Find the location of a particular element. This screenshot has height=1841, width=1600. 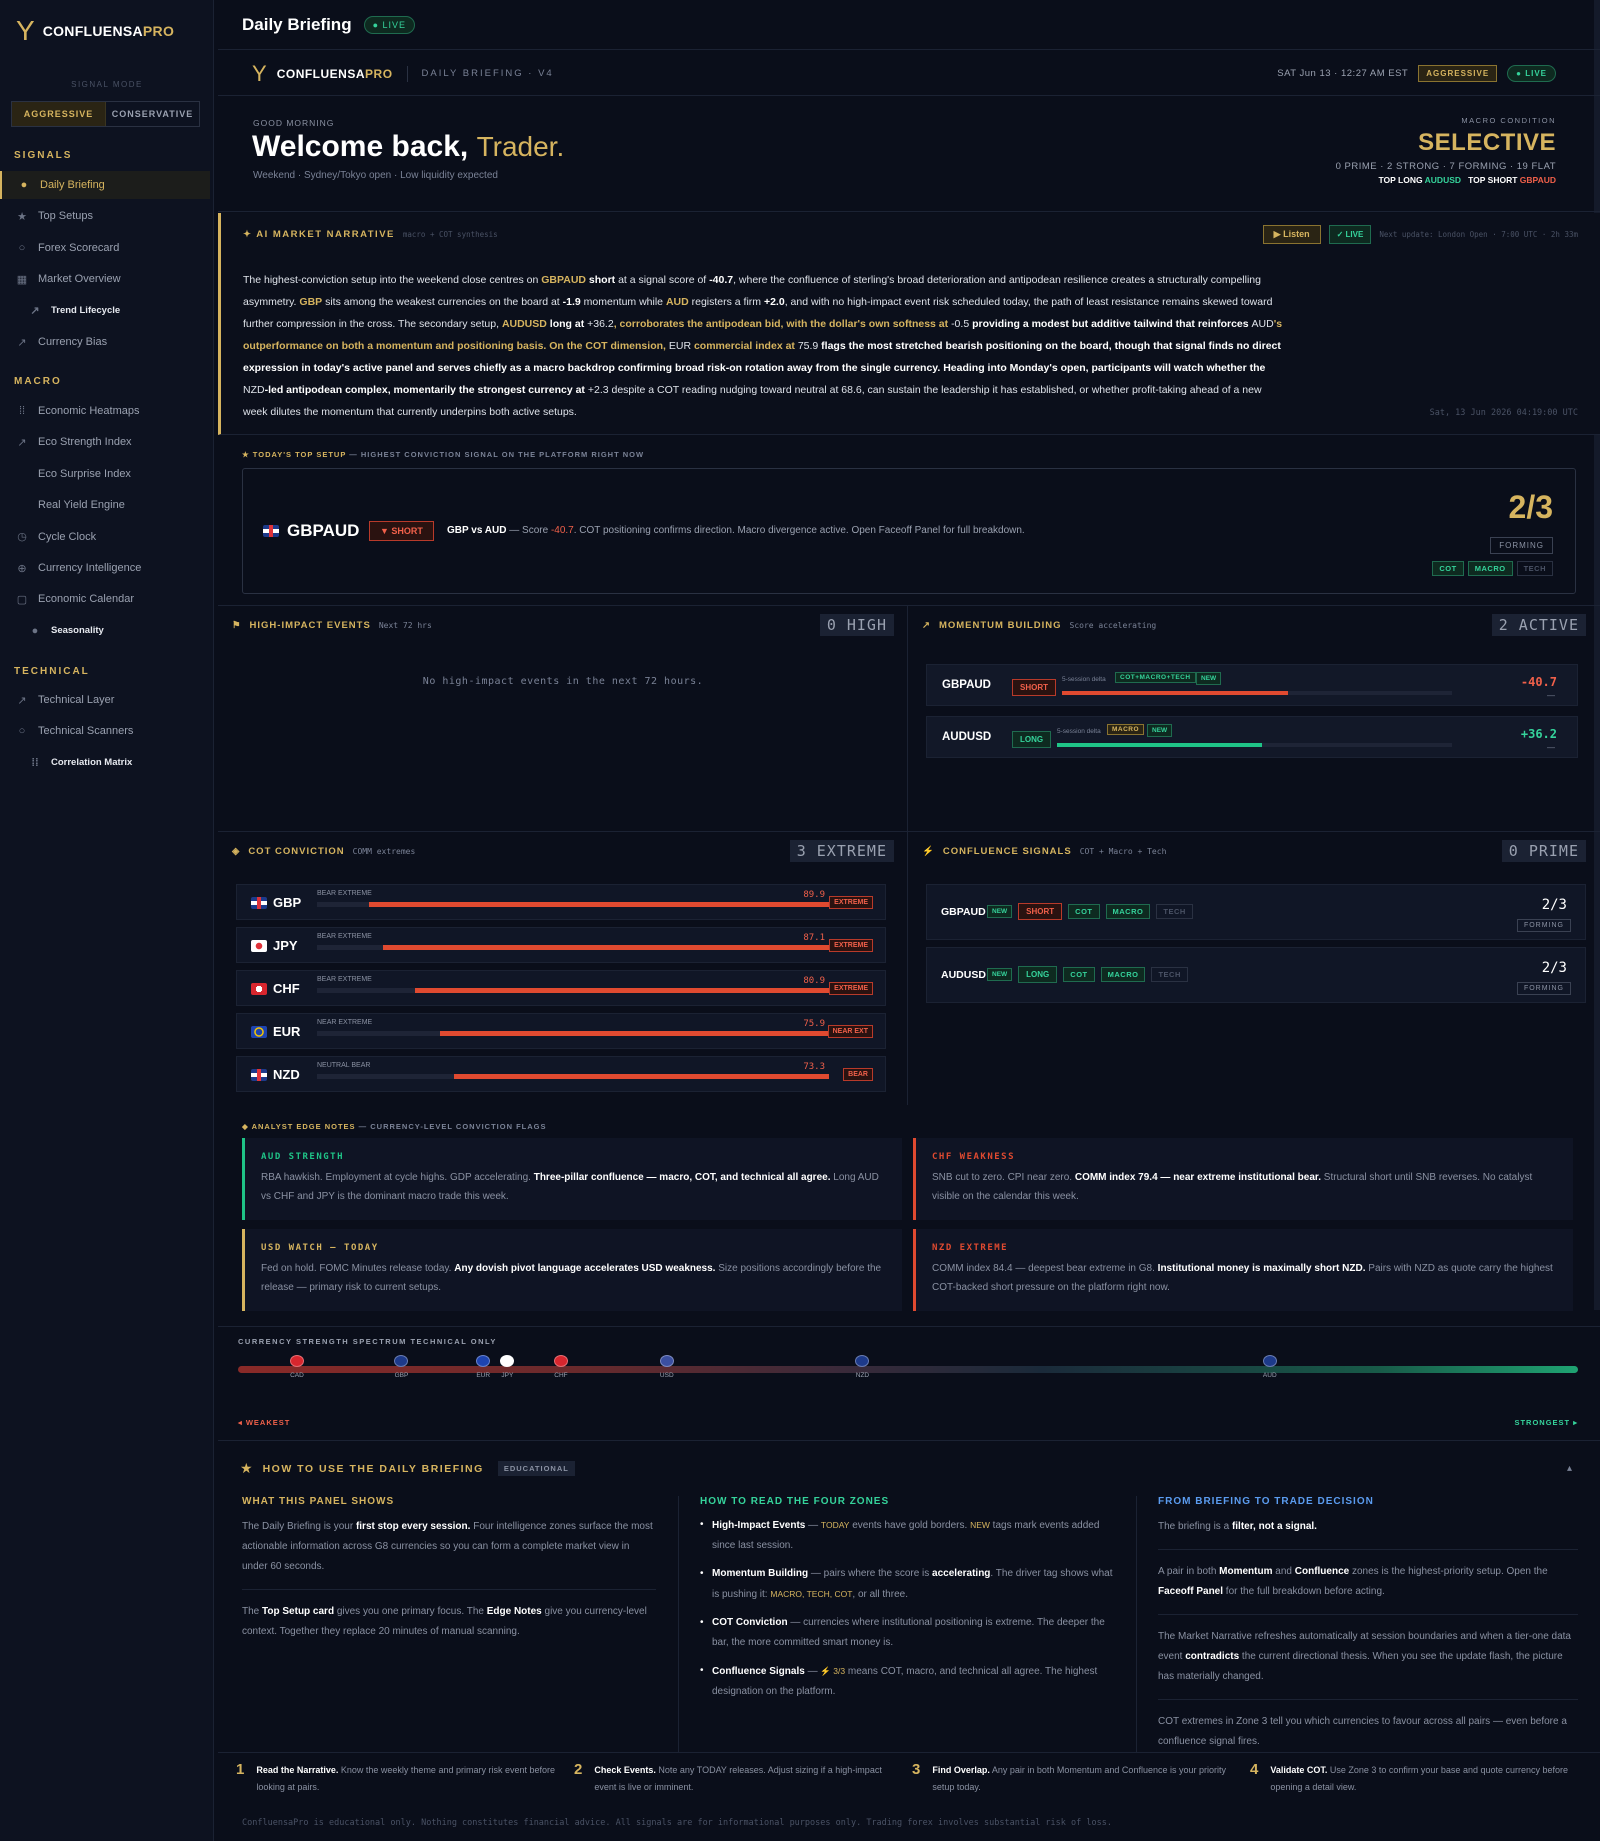

sidebar-item-currency-bias: ↗ Currency Bias is located at coordinates (105, 342).